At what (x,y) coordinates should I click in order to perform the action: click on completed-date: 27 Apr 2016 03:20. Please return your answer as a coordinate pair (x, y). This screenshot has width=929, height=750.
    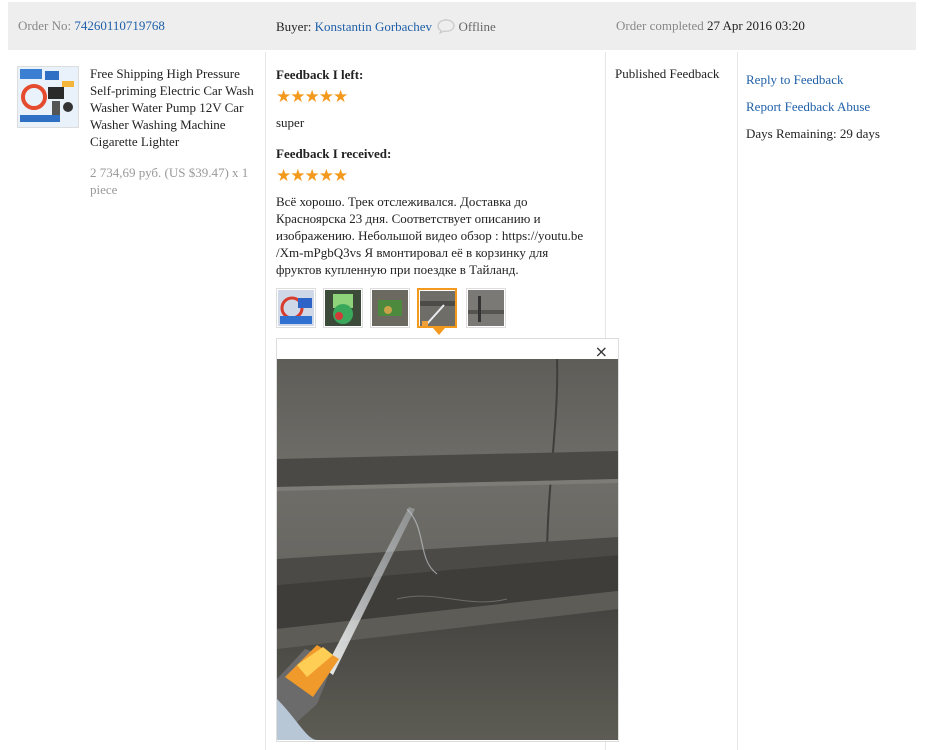
    Looking at the image, I should click on (755, 25).